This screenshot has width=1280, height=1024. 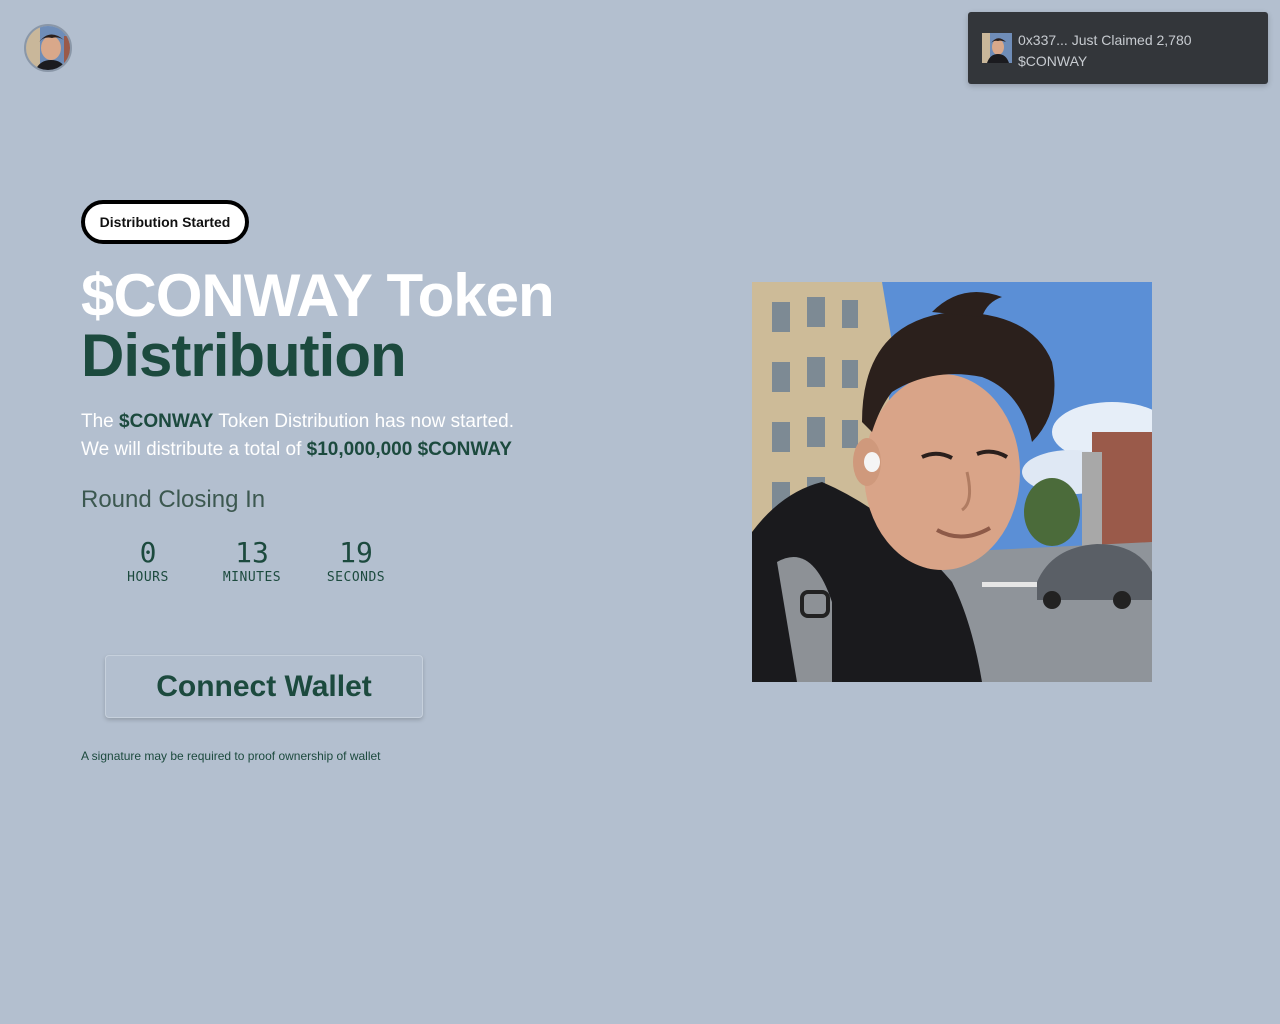 I want to click on title-line1: $CONWAY Token, so click(x=318, y=295).